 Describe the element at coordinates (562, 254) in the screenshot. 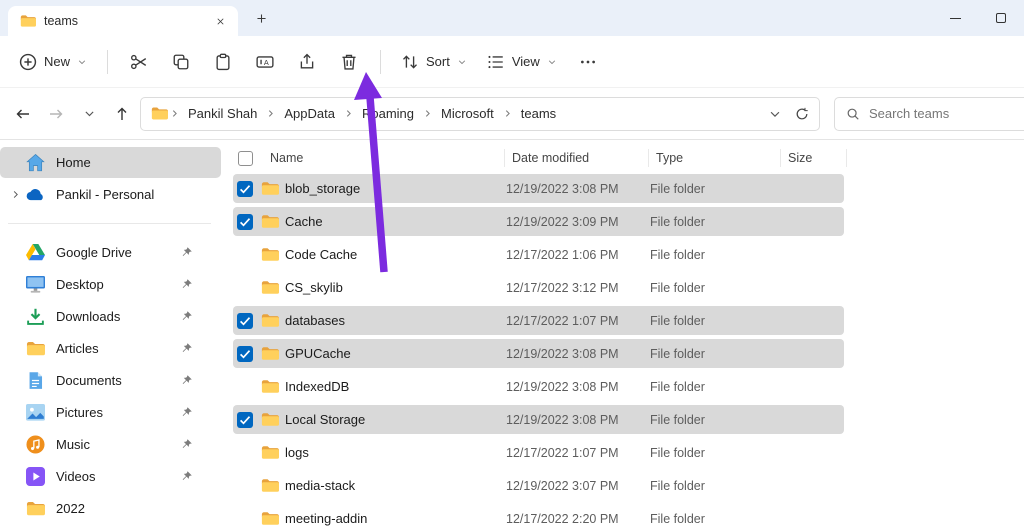

I see `file-date-modified: 12/17/2022 1:06 PM` at that location.